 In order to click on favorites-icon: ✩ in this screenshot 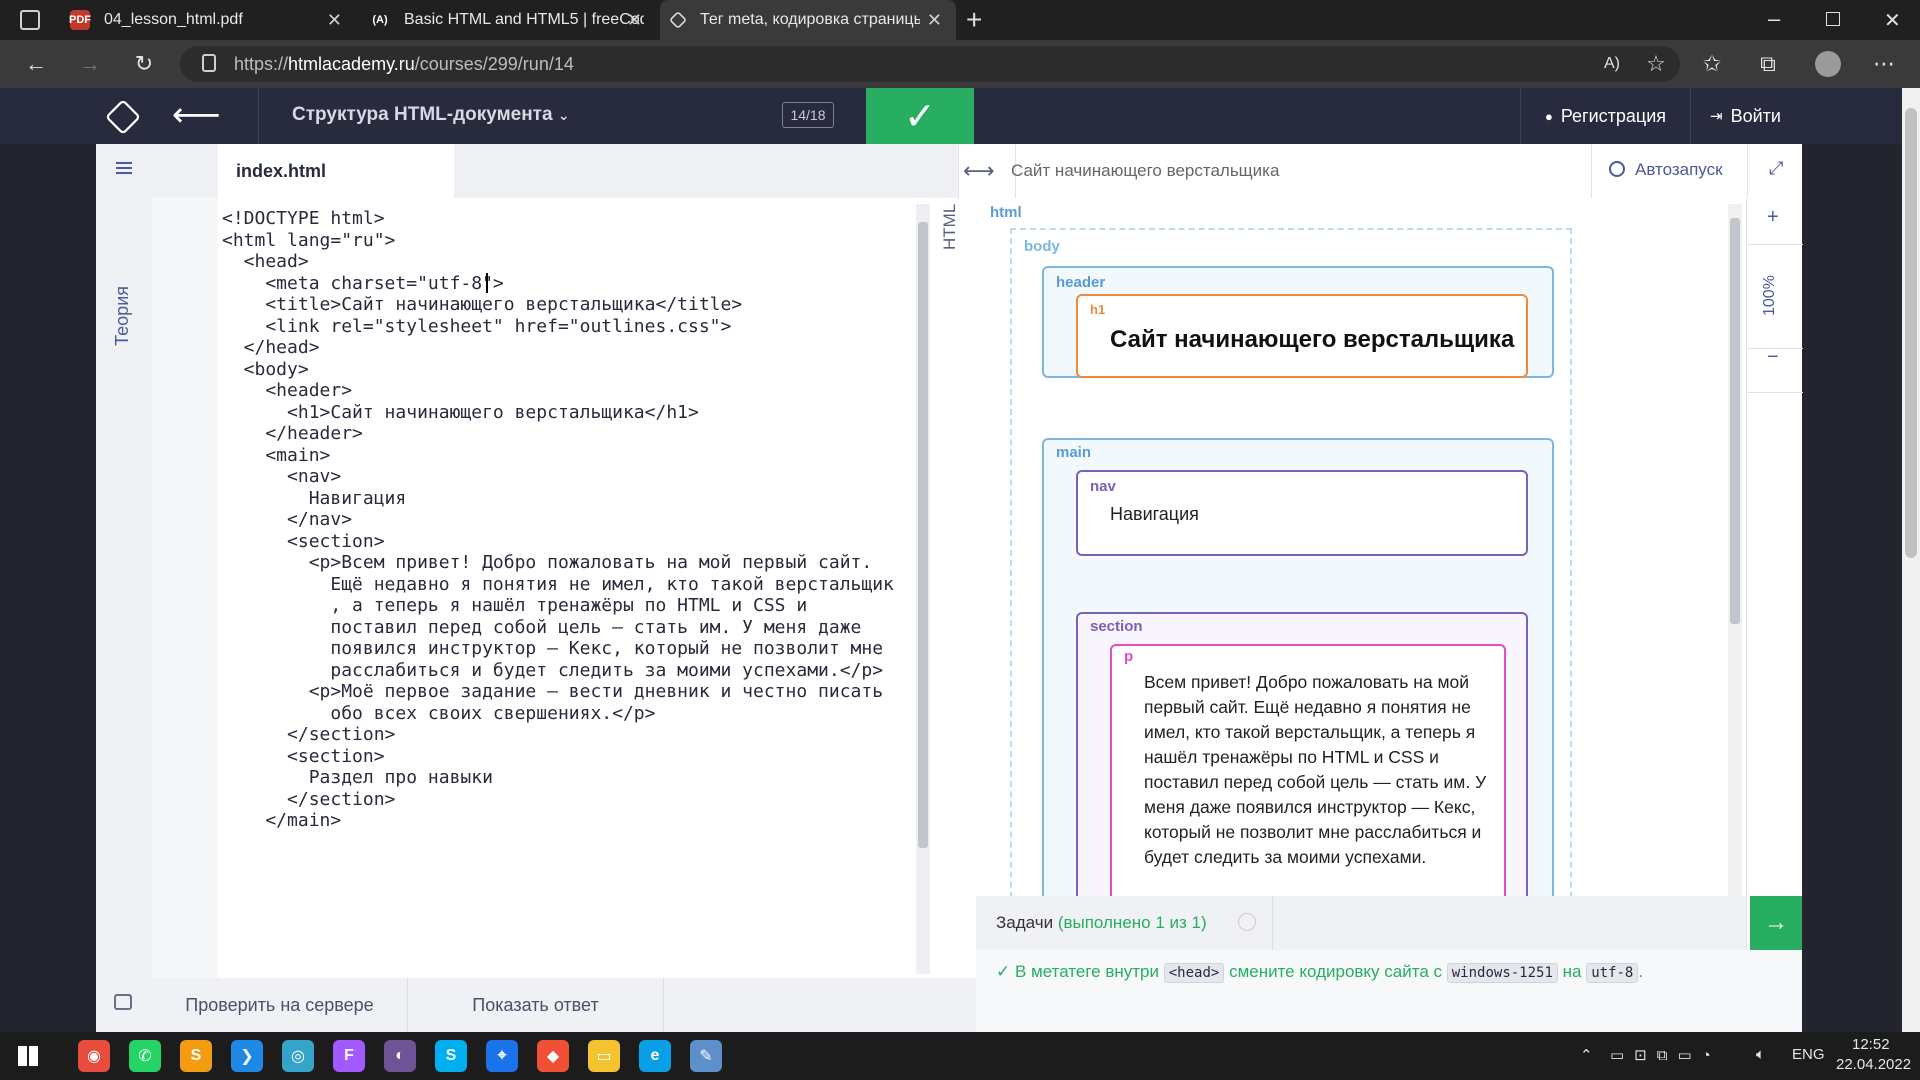, I will do `click(1712, 64)`.